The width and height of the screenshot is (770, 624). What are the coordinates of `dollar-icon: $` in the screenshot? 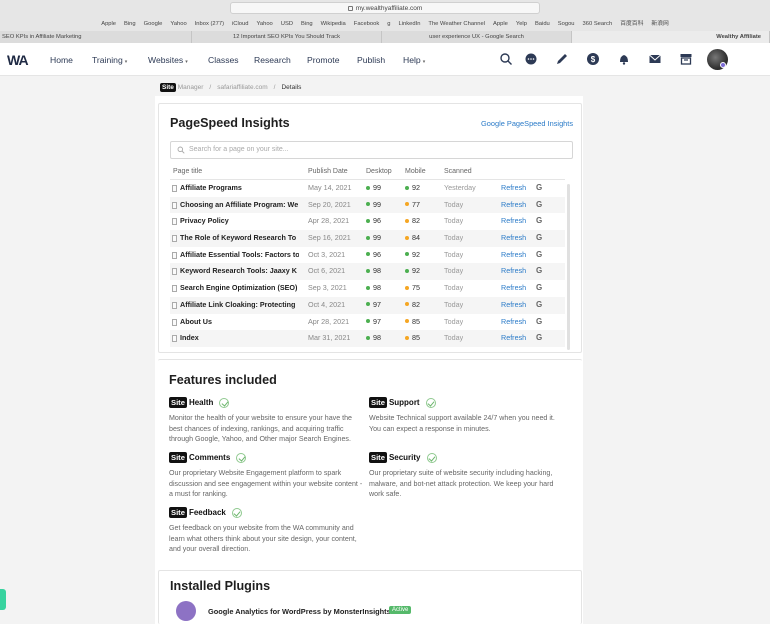 It's located at (593, 59).